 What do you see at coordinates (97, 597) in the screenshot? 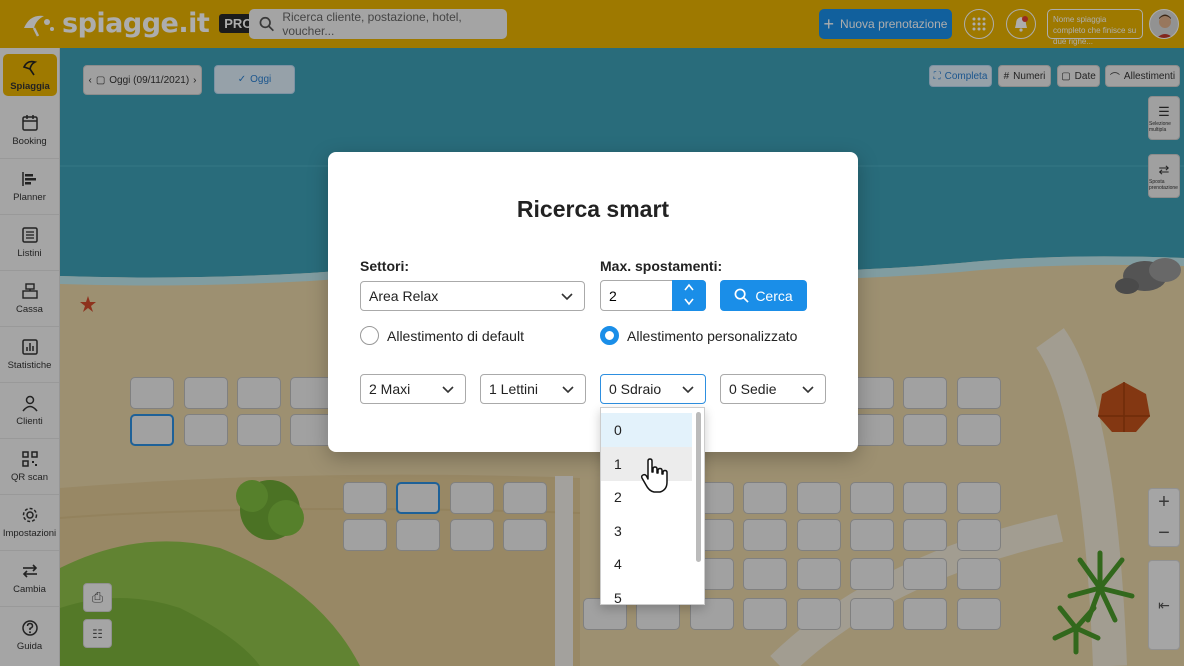
I see `print-button: ⎙` at bounding box center [97, 597].